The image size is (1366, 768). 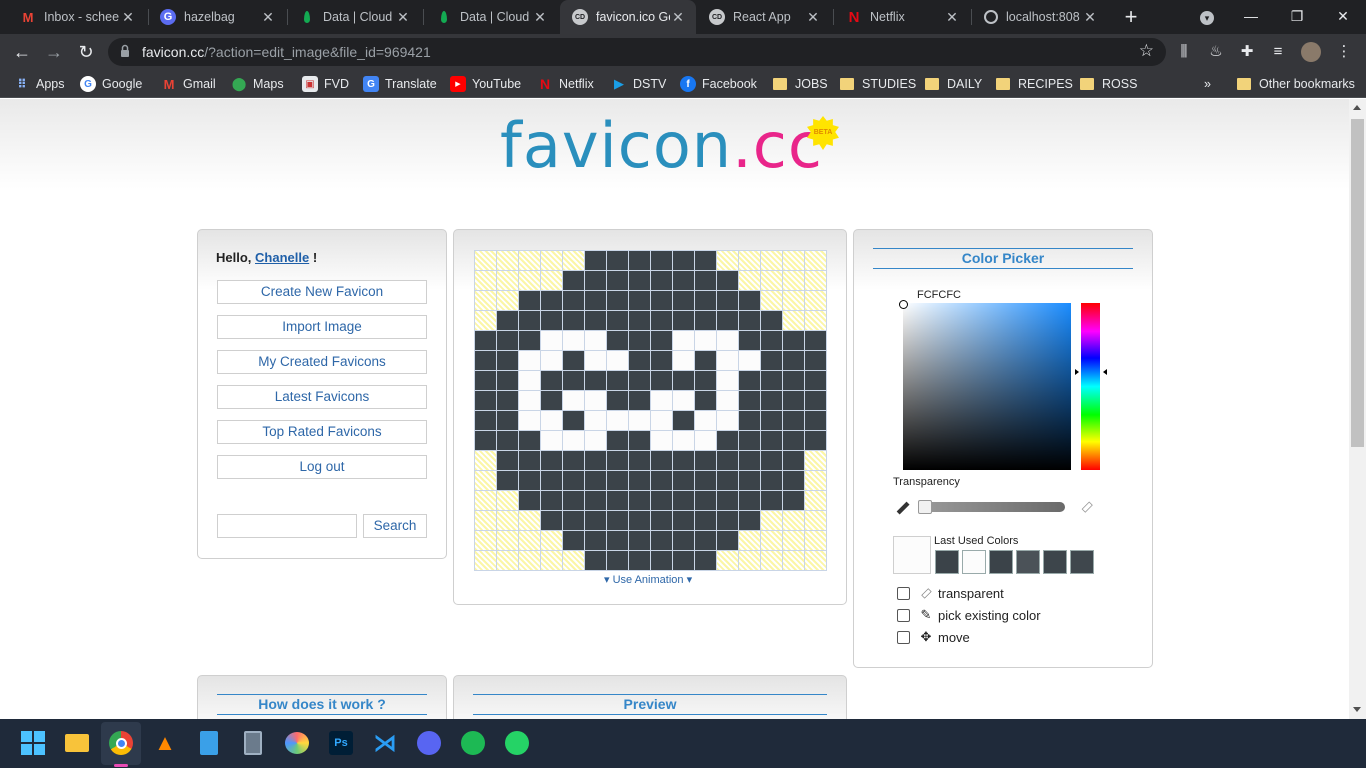 I want to click on saturation-value-picker, so click(x=987, y=386).